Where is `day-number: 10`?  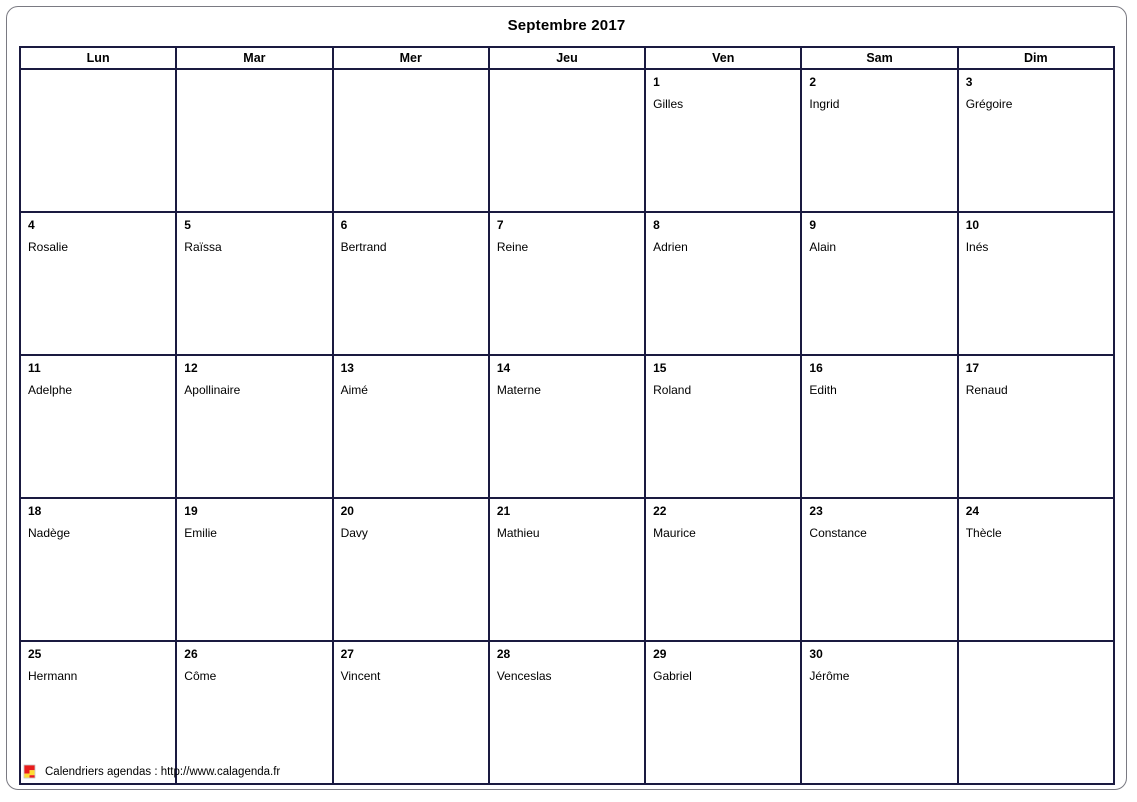 day-number: 10 is located at coordinates (972, 225).